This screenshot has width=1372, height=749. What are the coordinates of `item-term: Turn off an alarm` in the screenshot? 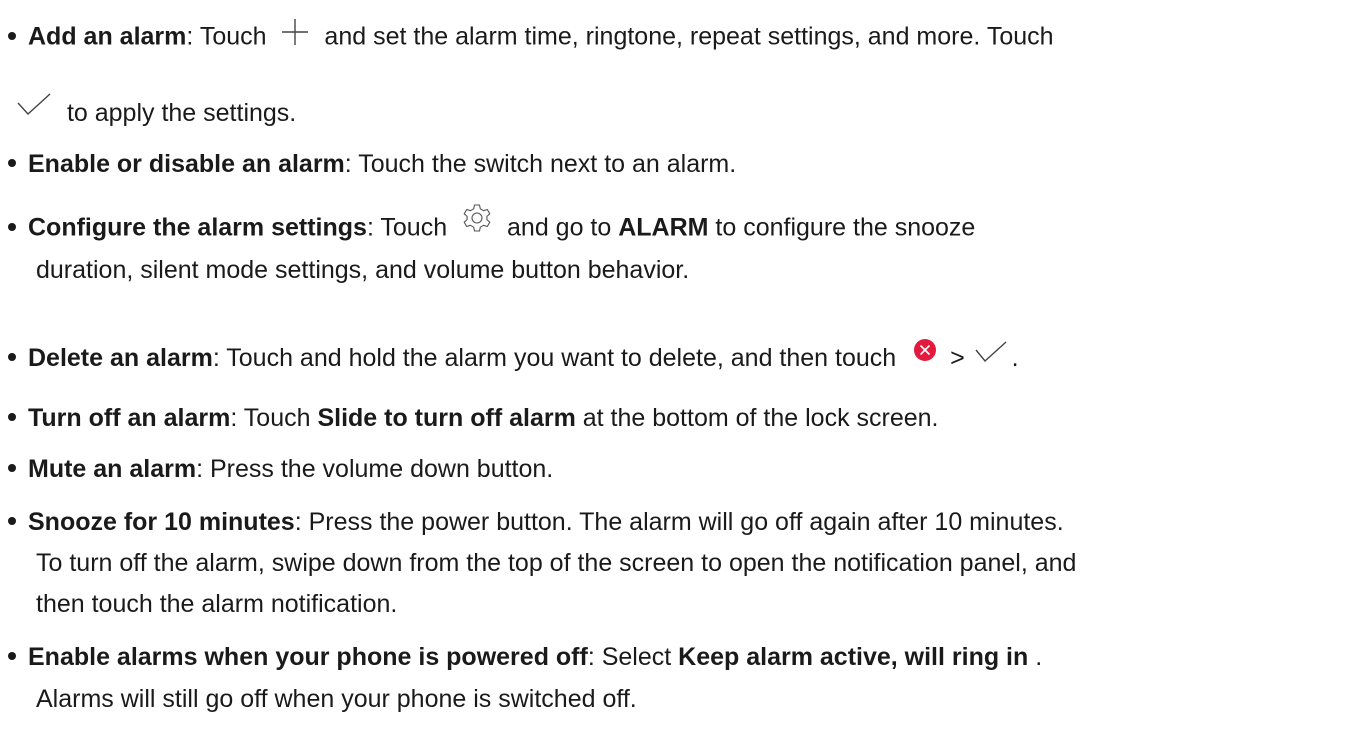 It's located at (129, 418).